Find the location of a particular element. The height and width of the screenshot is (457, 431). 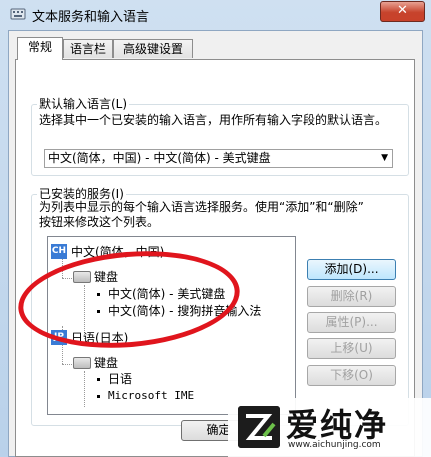

default-language-value: 中文(简体，中国) - 中文(简体) - 美式键盘 is located at coordinates (159, 158).